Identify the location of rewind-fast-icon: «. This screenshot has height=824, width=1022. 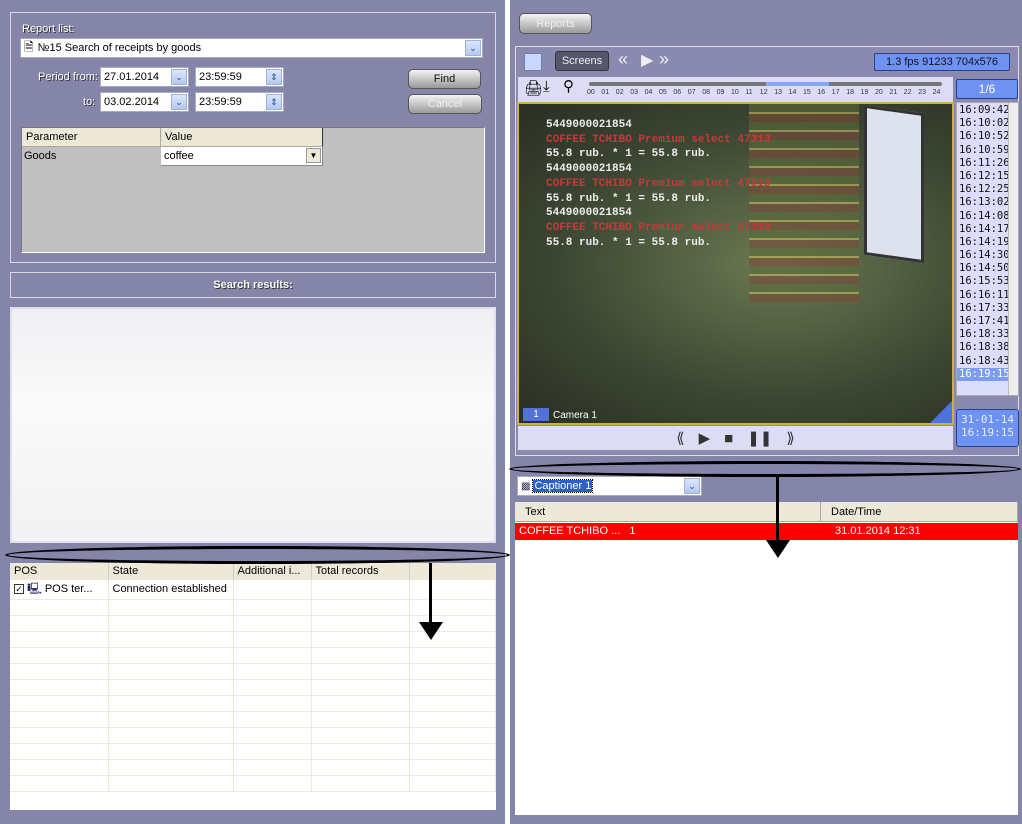
(623, 59).